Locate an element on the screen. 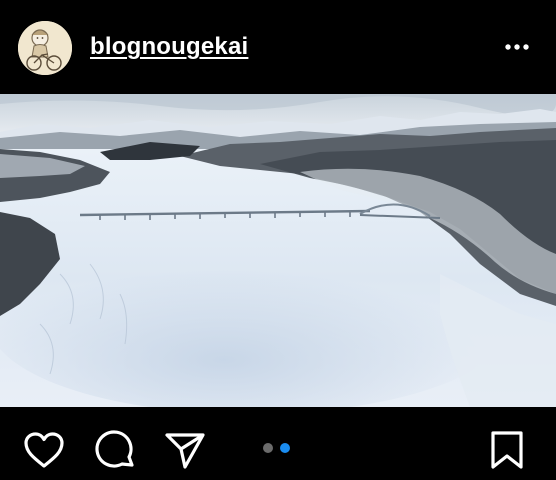  carousel-dot-inactive is located at coordinates (268, 448).